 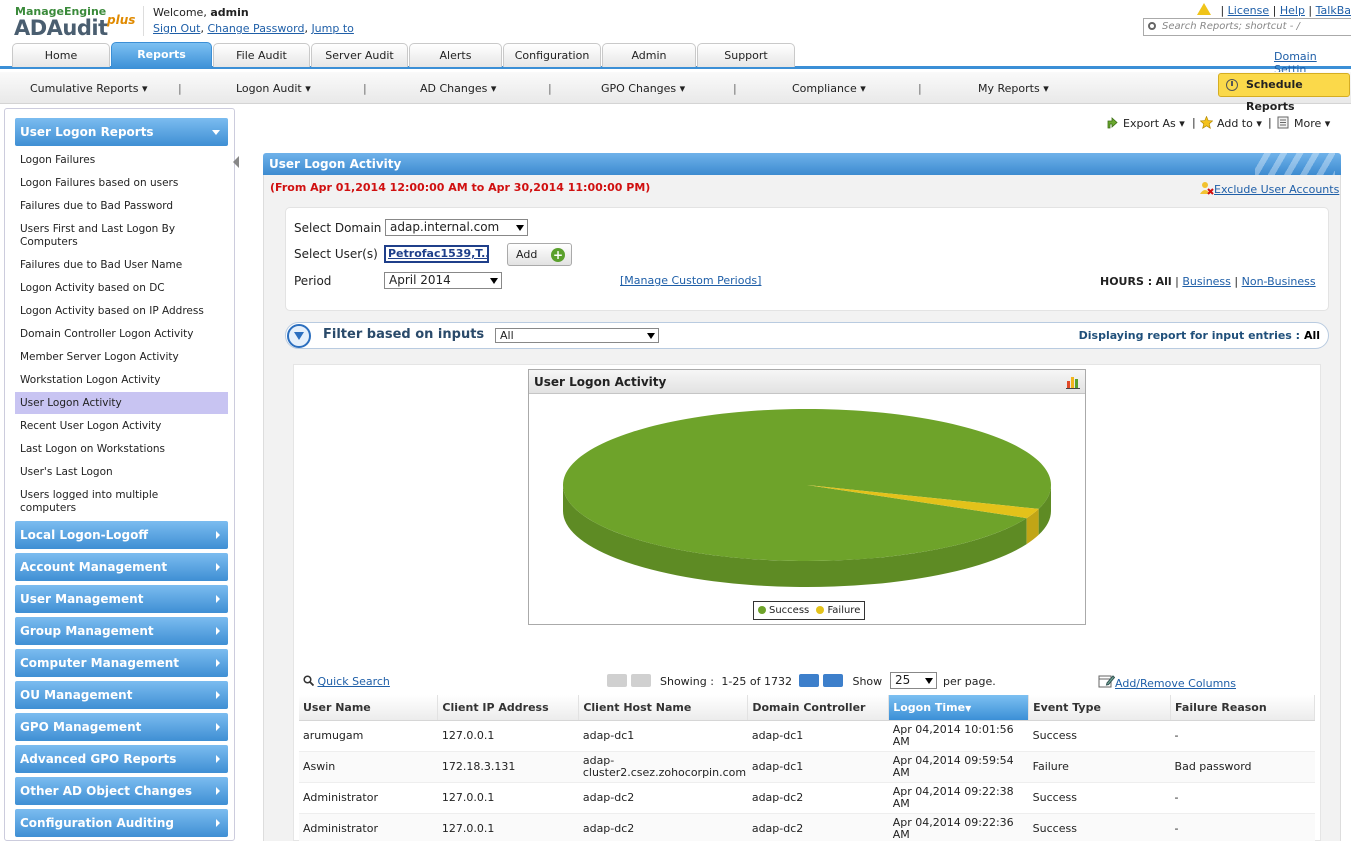 What do you see at coordinates (124, 183) in the screenshot?
I see `sidebar-item-logon-failures-users: Logon Failures based on users` at bounding box center [124, 183].